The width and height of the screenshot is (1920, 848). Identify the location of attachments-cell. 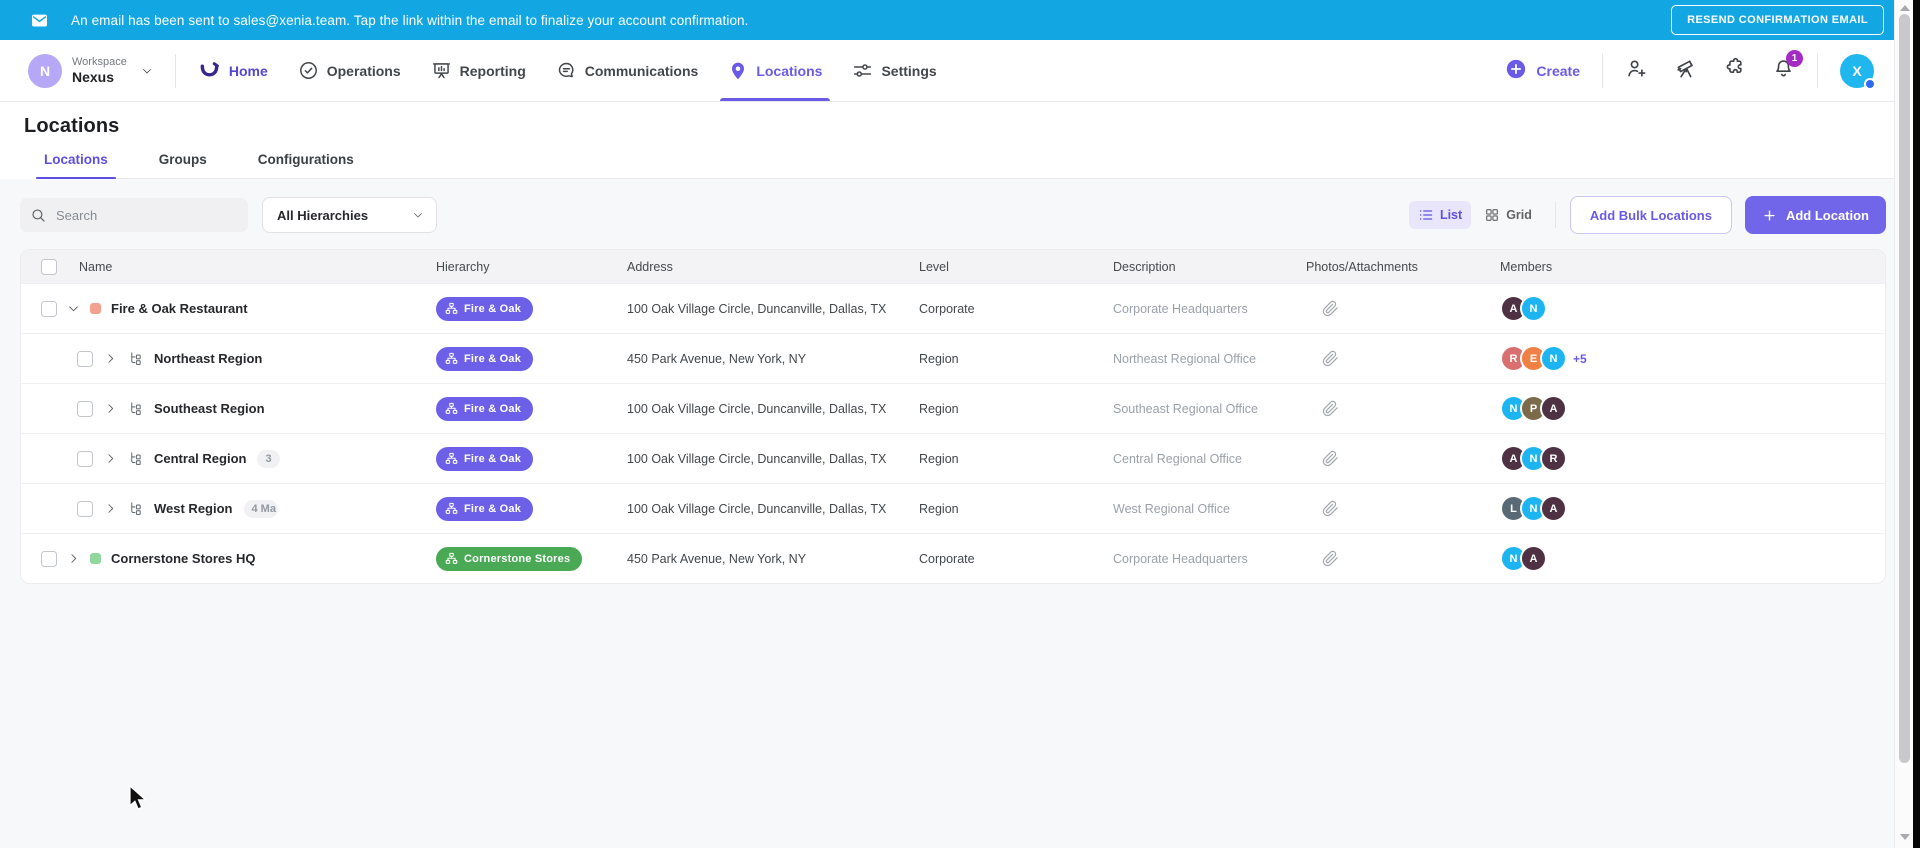
(1403, 558).